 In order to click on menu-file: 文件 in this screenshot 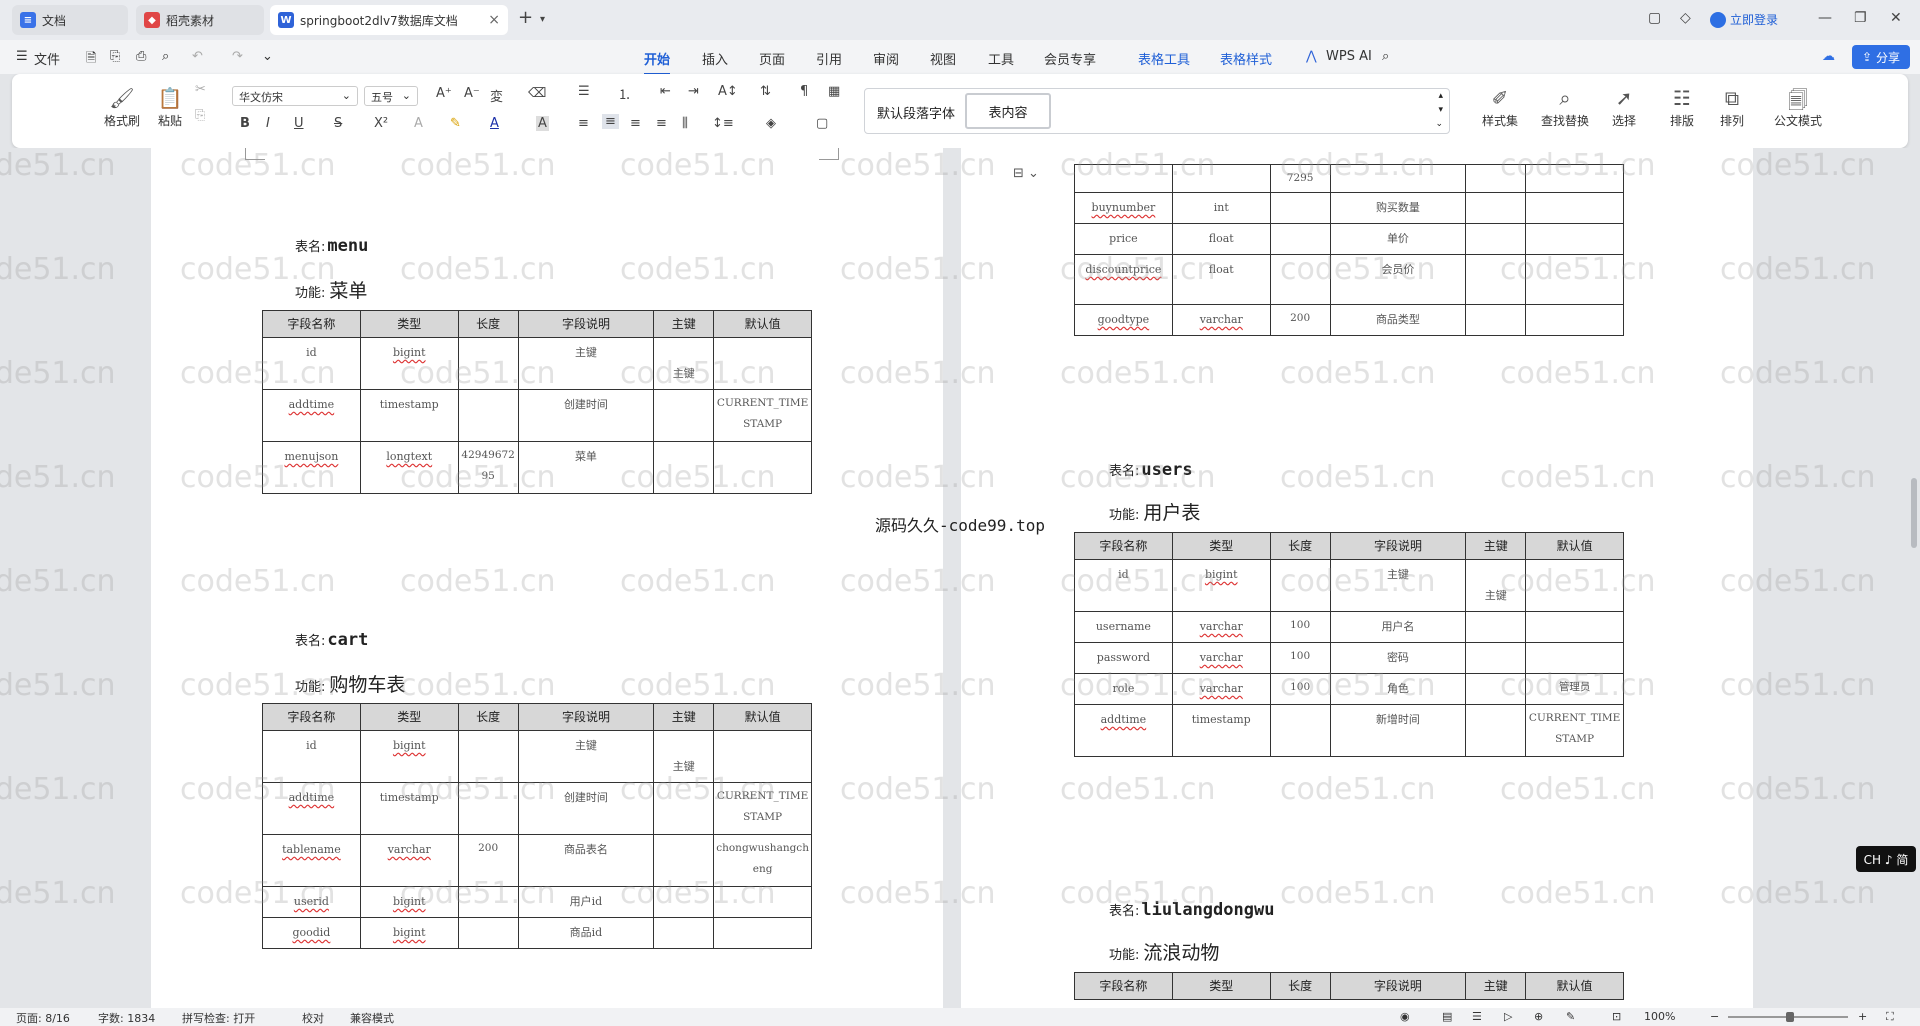, I will do `click(47, 58)`.